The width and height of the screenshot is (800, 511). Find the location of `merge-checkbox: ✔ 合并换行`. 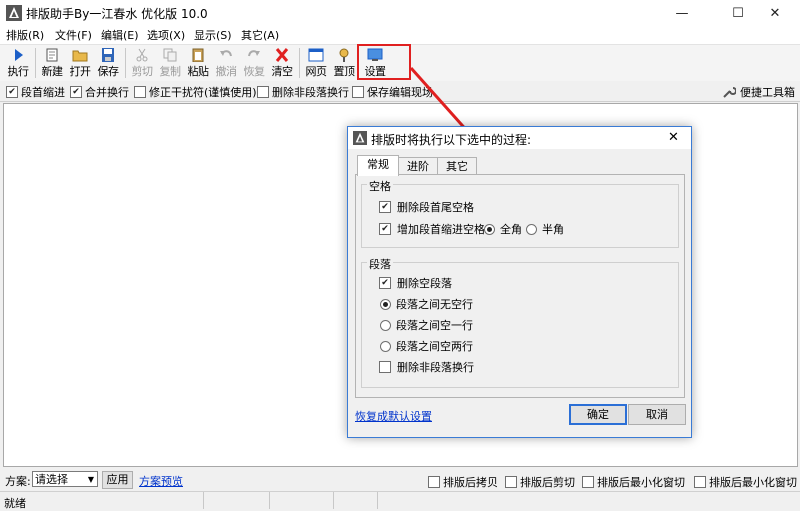

merge-checkbox: ✔ 合并换行 is located at coordinates (99, 92).